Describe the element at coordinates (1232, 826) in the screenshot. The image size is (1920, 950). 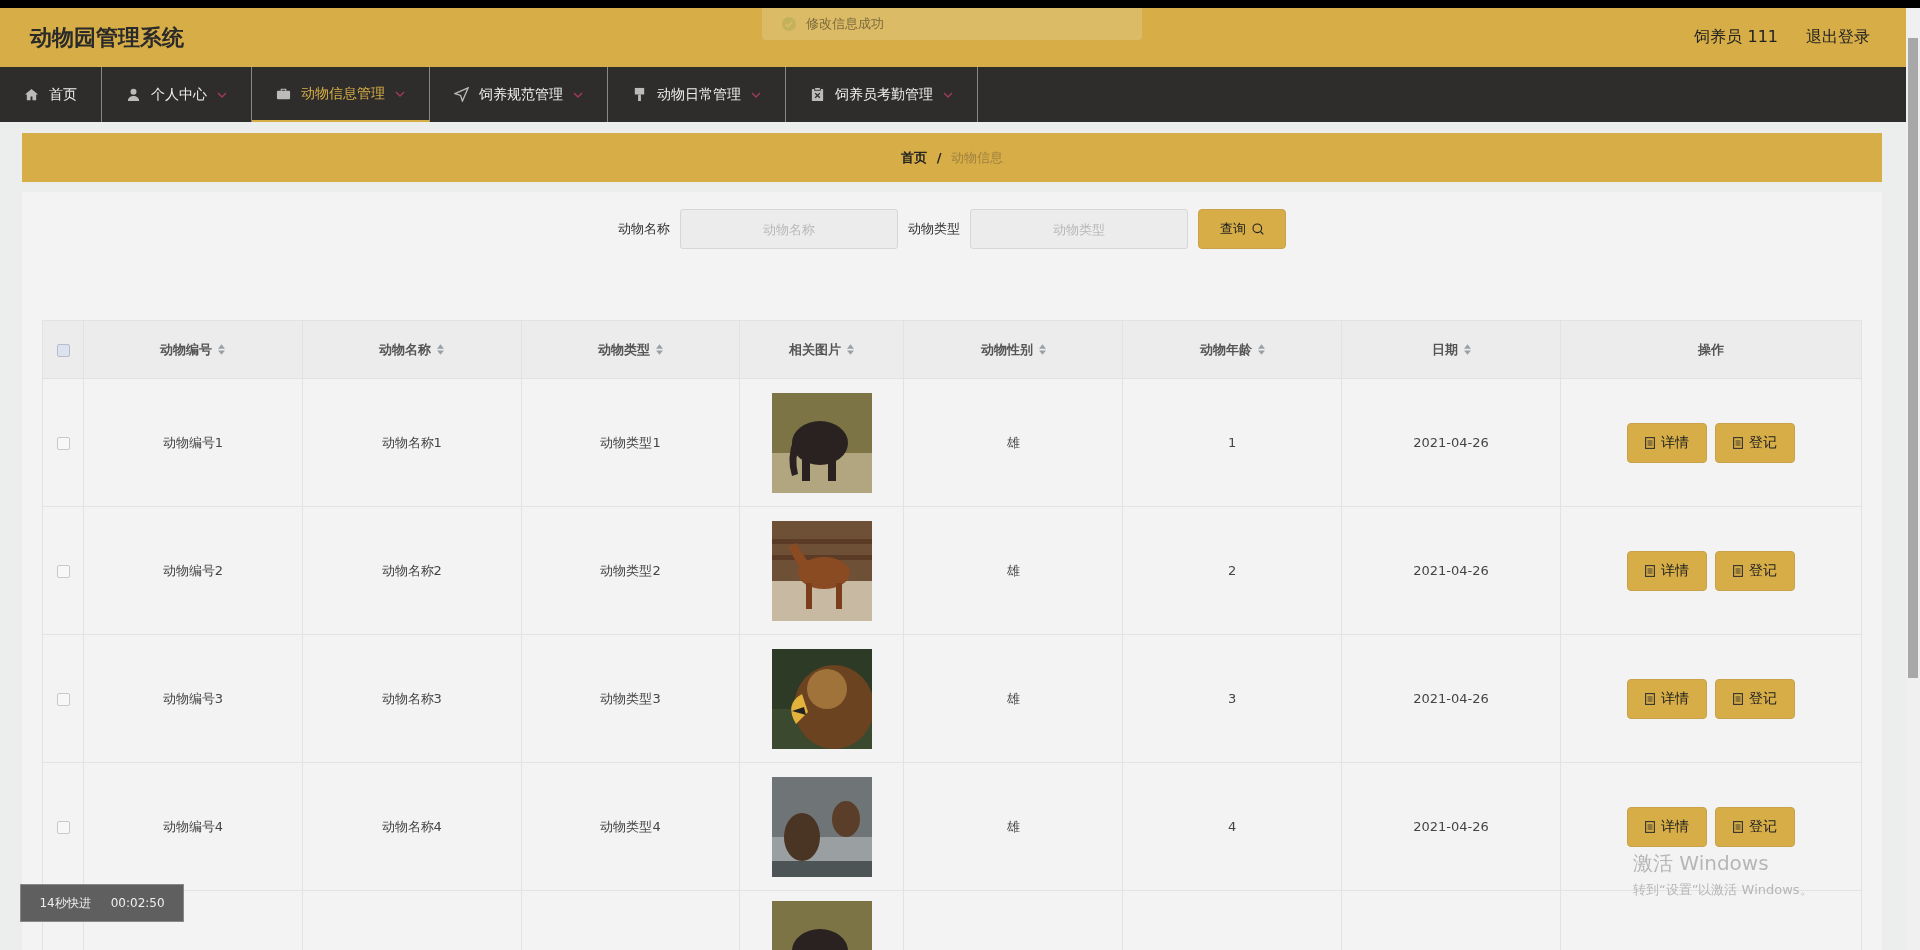
I see `table-cell: 4` at that location.